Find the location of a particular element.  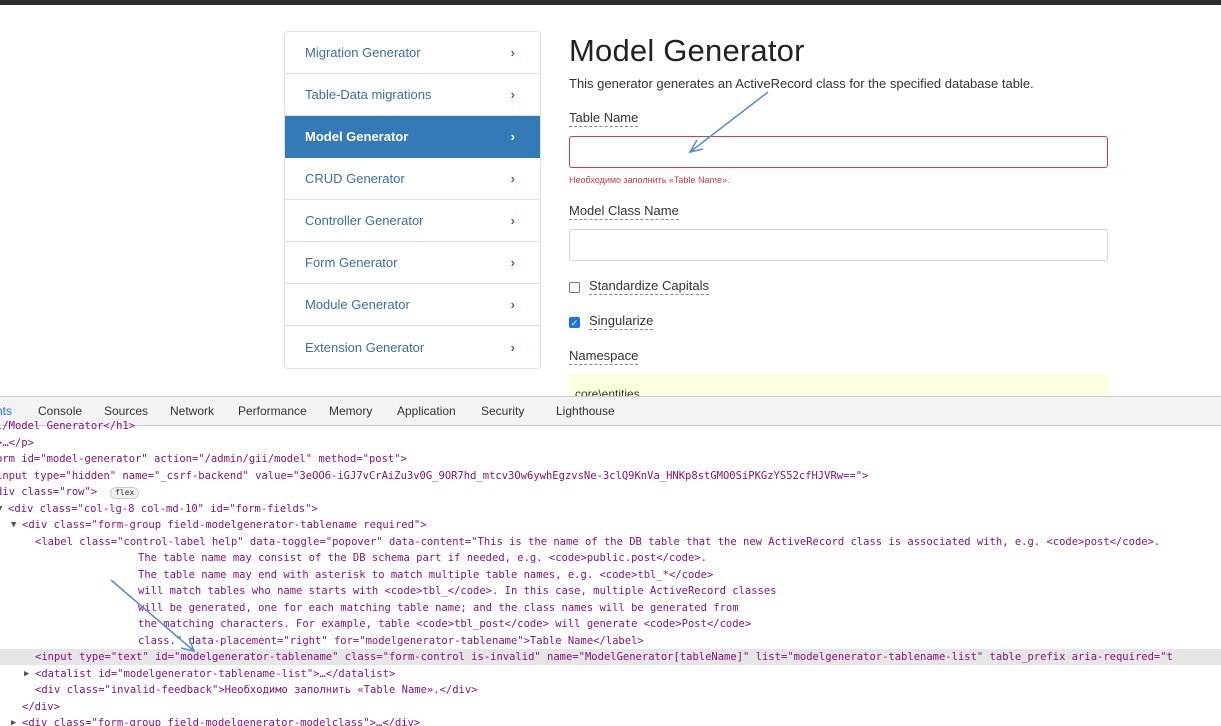

sidebar-item-label: Migration Generator is located at coordinates (363, 52).